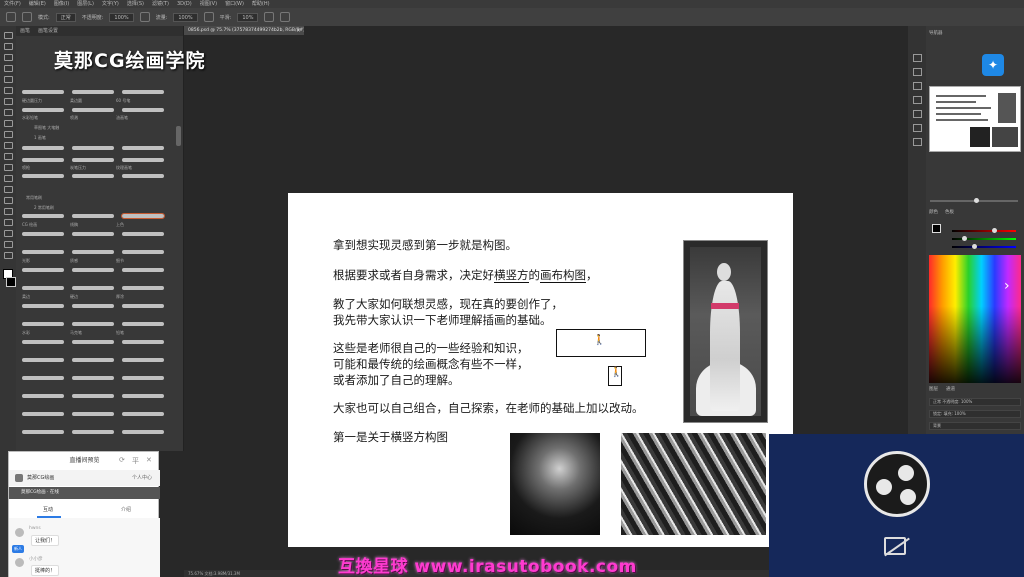  What do you see at coordinates (917, 100) in the screenshot?
I see `character-icon` at bounding box center [917, 100].